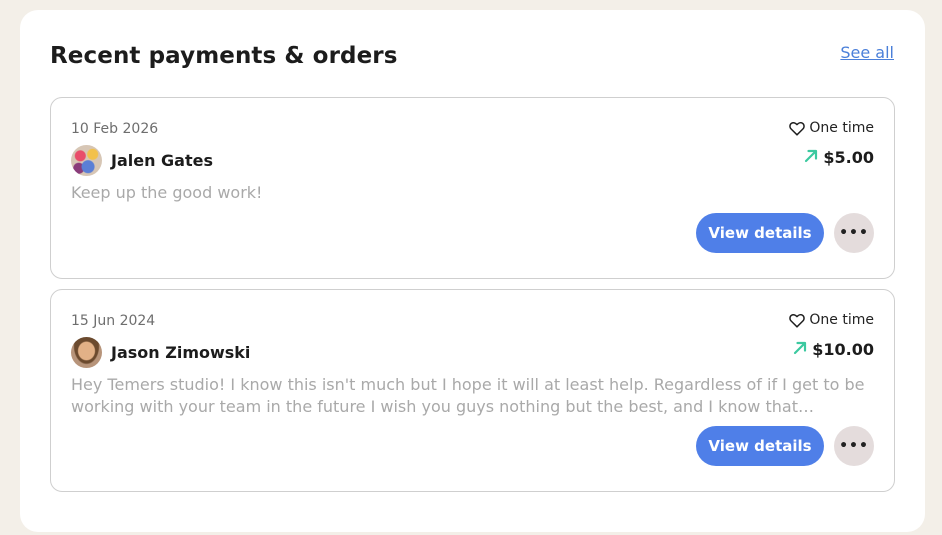 The image size is (942, 535). I want to click on payer: Jason Zimowski, so click(160, 352).